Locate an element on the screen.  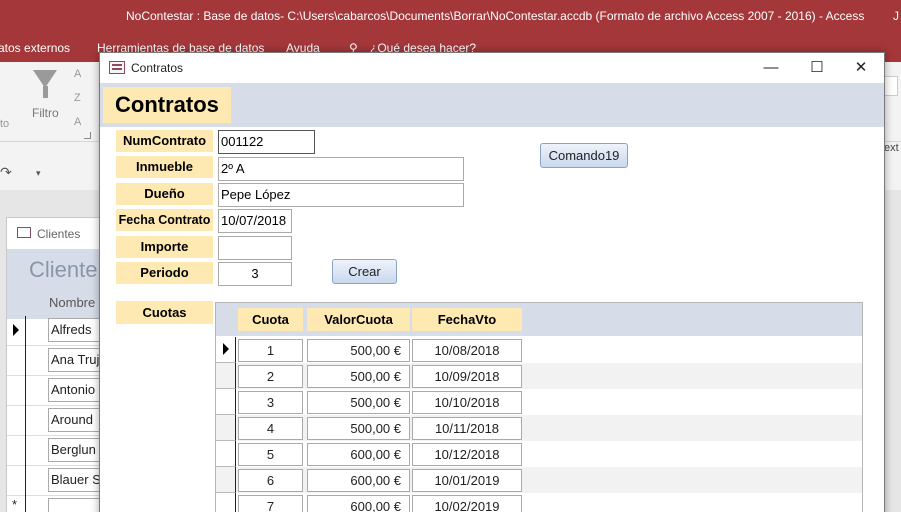
numcontrato-label: NumContrato is located at coordinates (164, 141).